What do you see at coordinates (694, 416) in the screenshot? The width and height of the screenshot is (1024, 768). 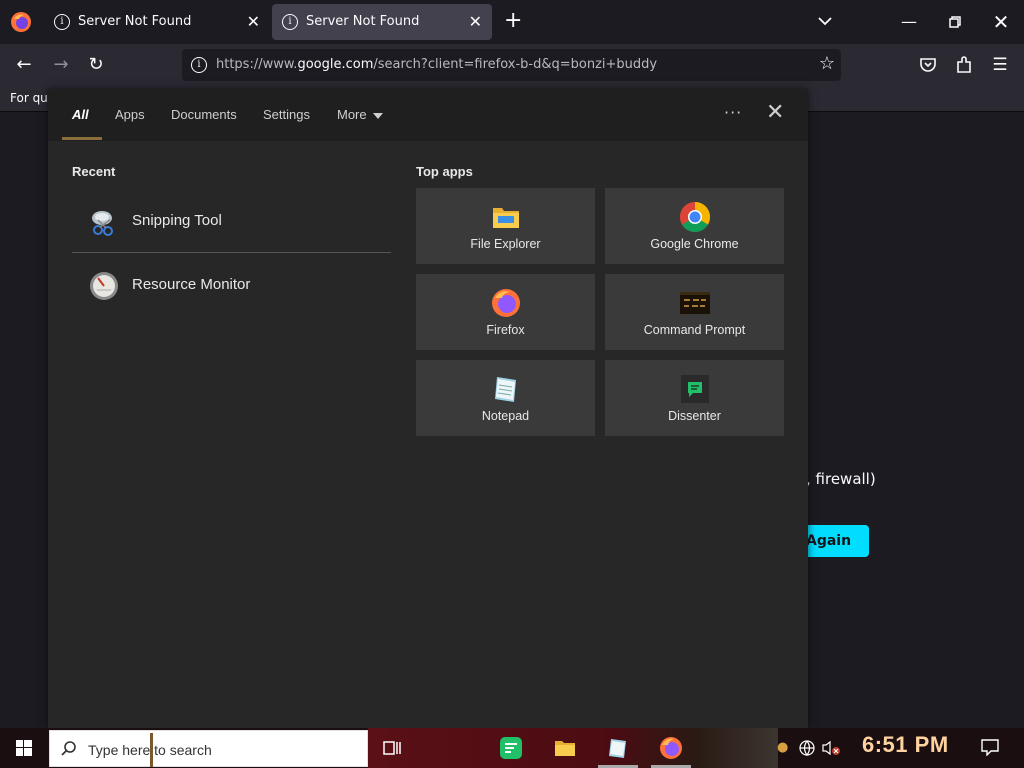 I see `tile-label: Dissenter` at bounding box center [694, 416].